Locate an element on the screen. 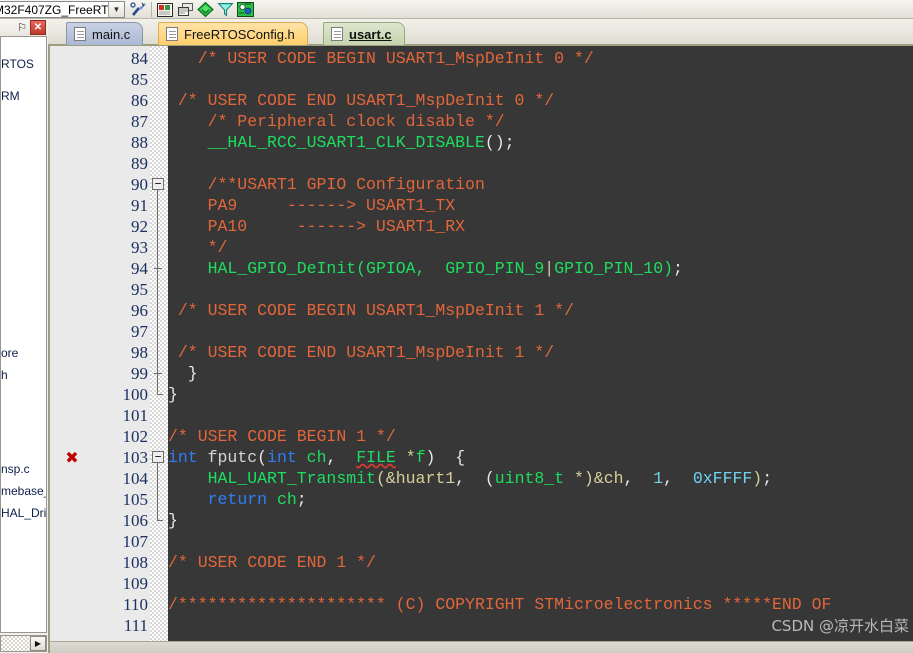 Image resolution: width=913 pixels, height=653 pixels. code-token: /* USER CODE BEGIN USART1_MspDeInit 1 */ is located at coordinates (371, 310).